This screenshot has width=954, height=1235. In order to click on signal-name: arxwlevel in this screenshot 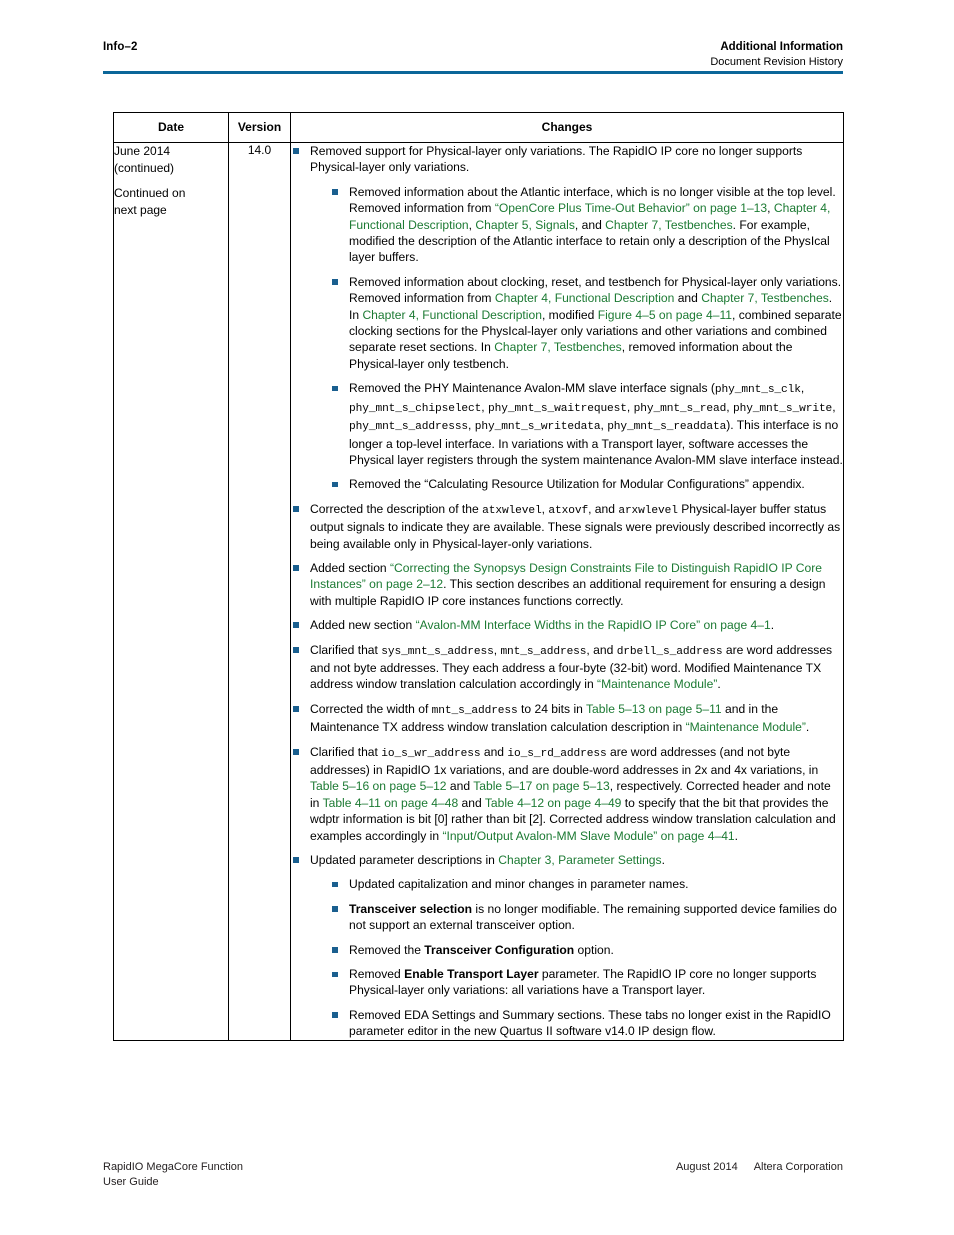, I will do `click(648, 510)`.